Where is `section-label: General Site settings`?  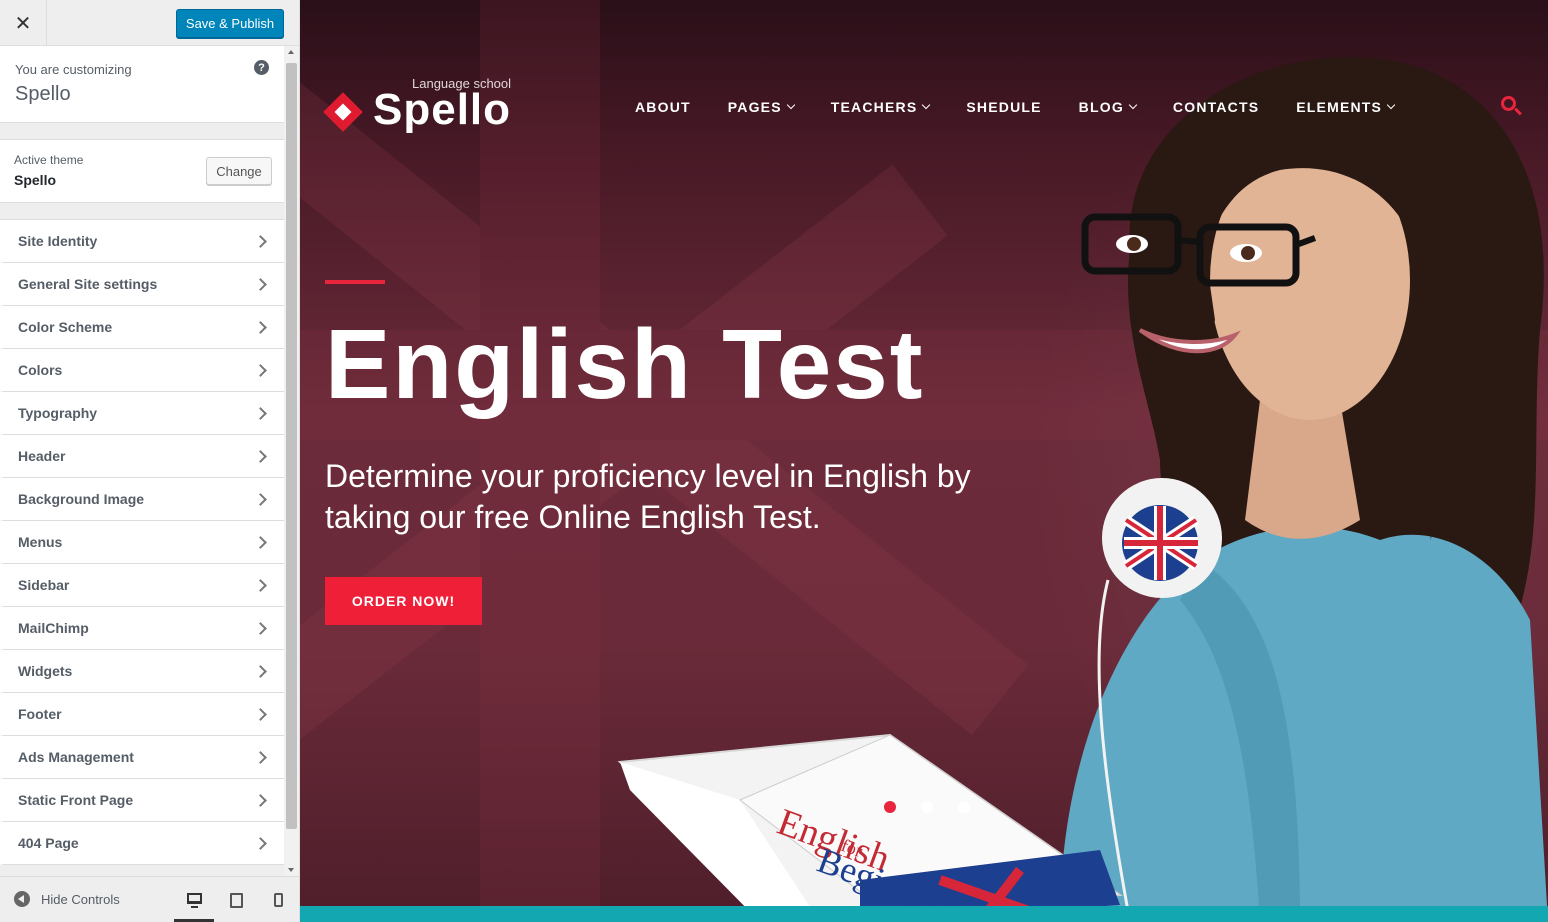
section-label: General Site settings is located at coordinates (88, 284).